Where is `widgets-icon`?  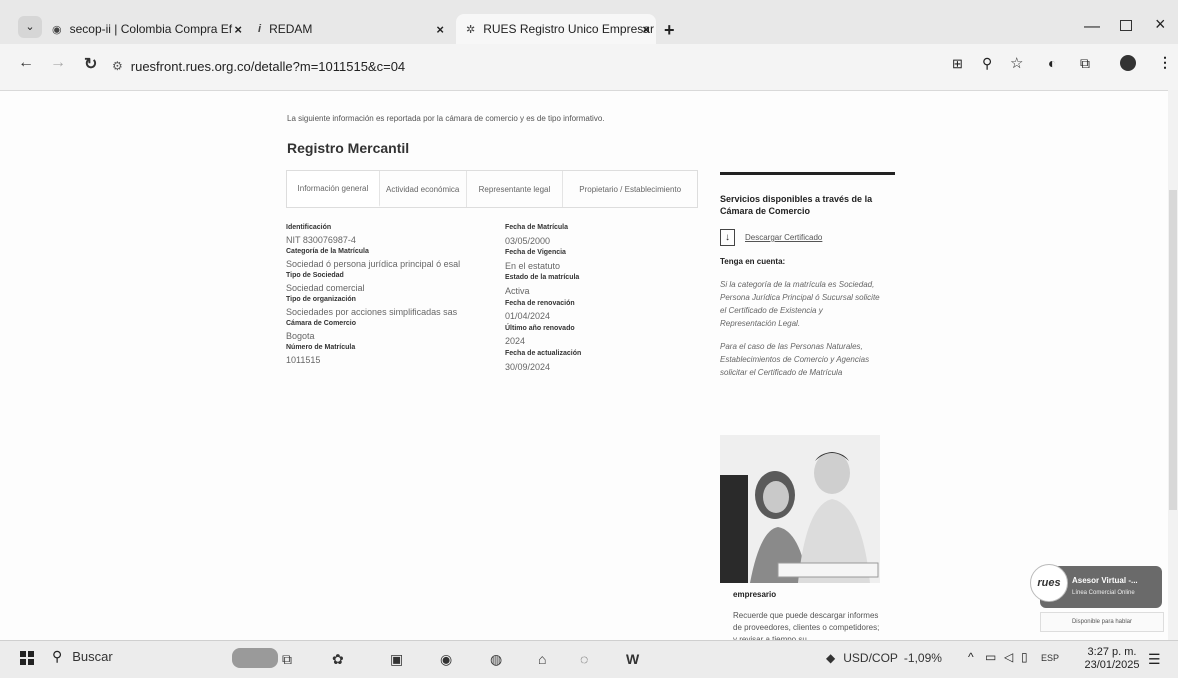
widgets-icon is located at coordinates (255, 658).